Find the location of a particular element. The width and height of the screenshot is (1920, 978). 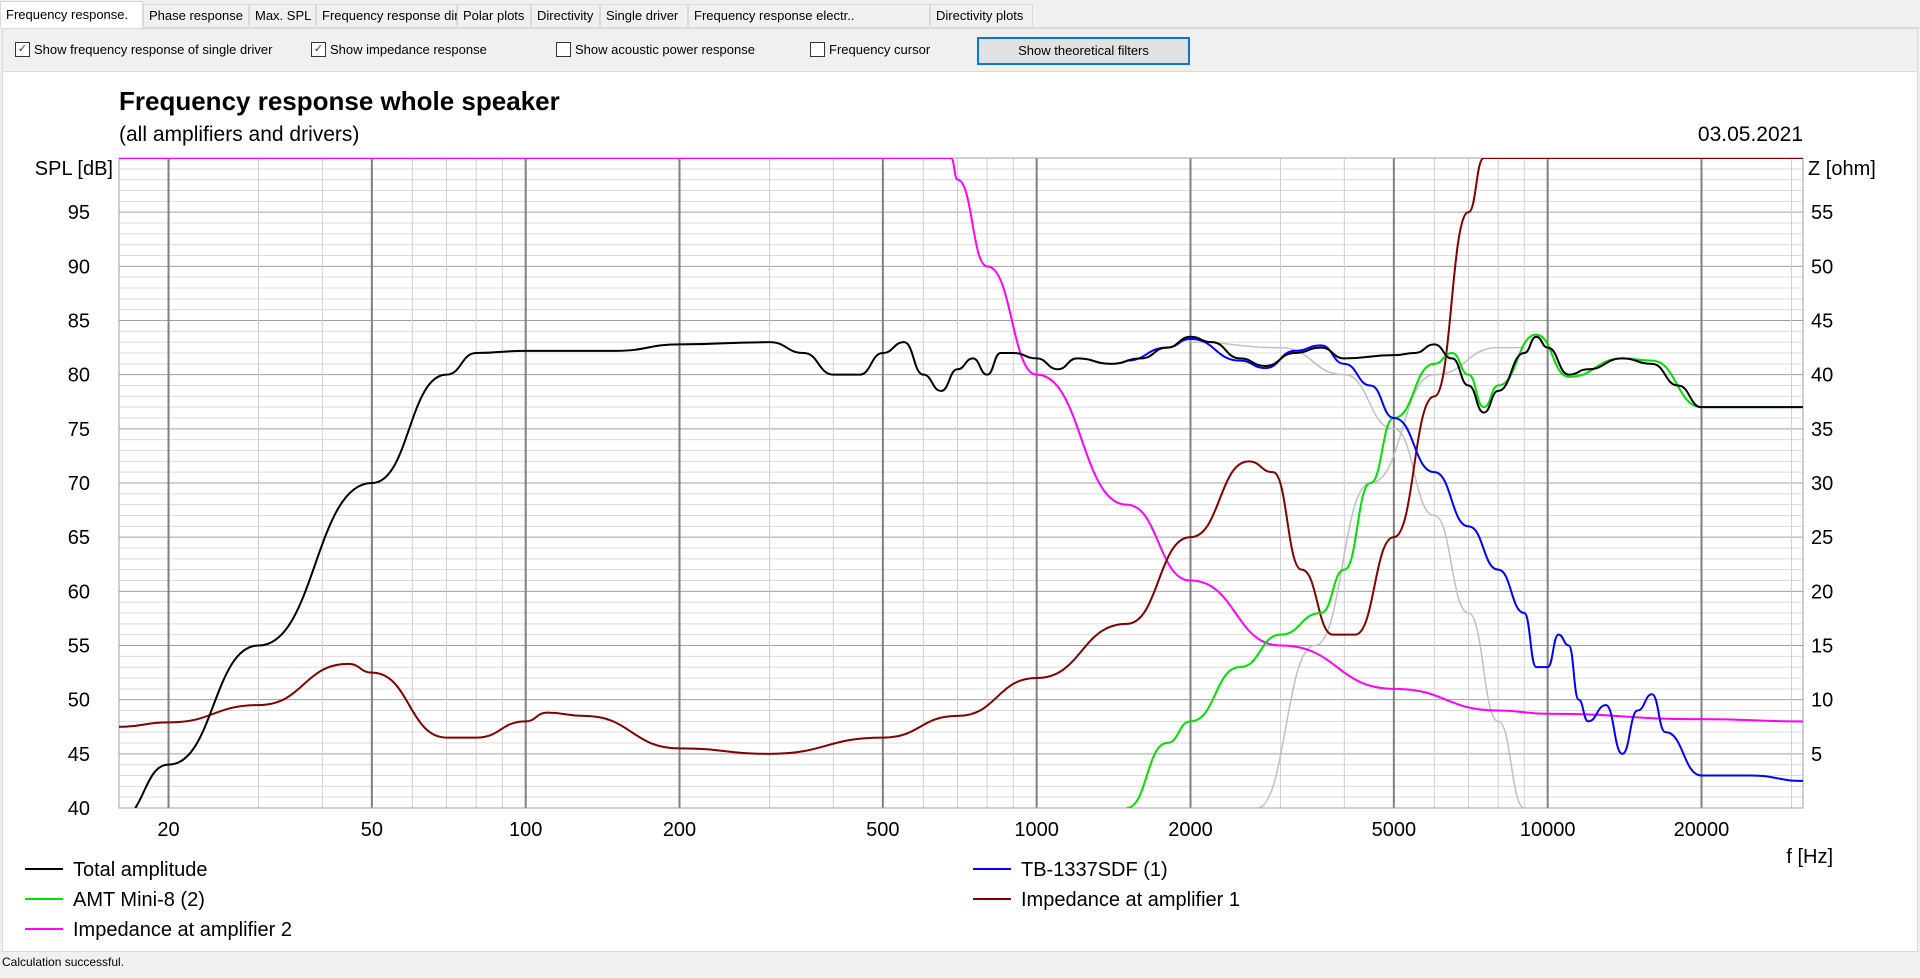

checkbox-label: Show impedance response is located at coordinates (408, 49).